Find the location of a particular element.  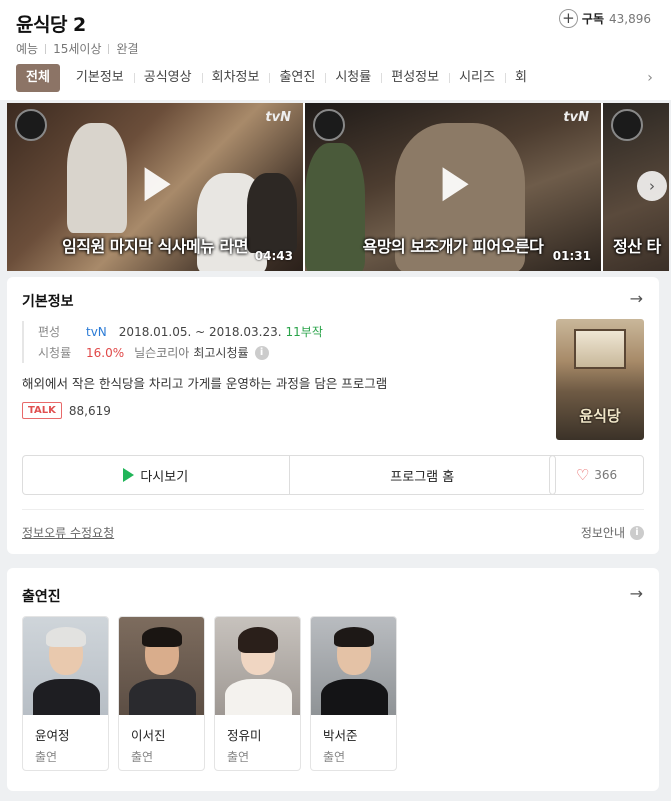

episode-count: 11부작 is located at coordinates (304, 332).